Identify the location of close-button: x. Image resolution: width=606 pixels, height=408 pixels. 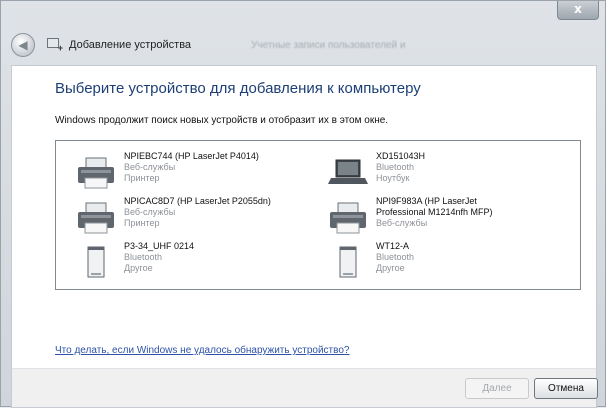
(578, 10).